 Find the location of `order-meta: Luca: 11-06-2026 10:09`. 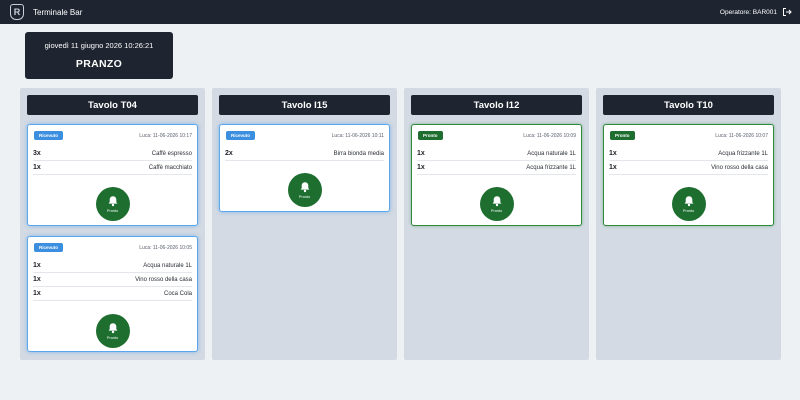

order-meta: Luca: 11-06-2026 10:09 is located at coordinates (549, 135).